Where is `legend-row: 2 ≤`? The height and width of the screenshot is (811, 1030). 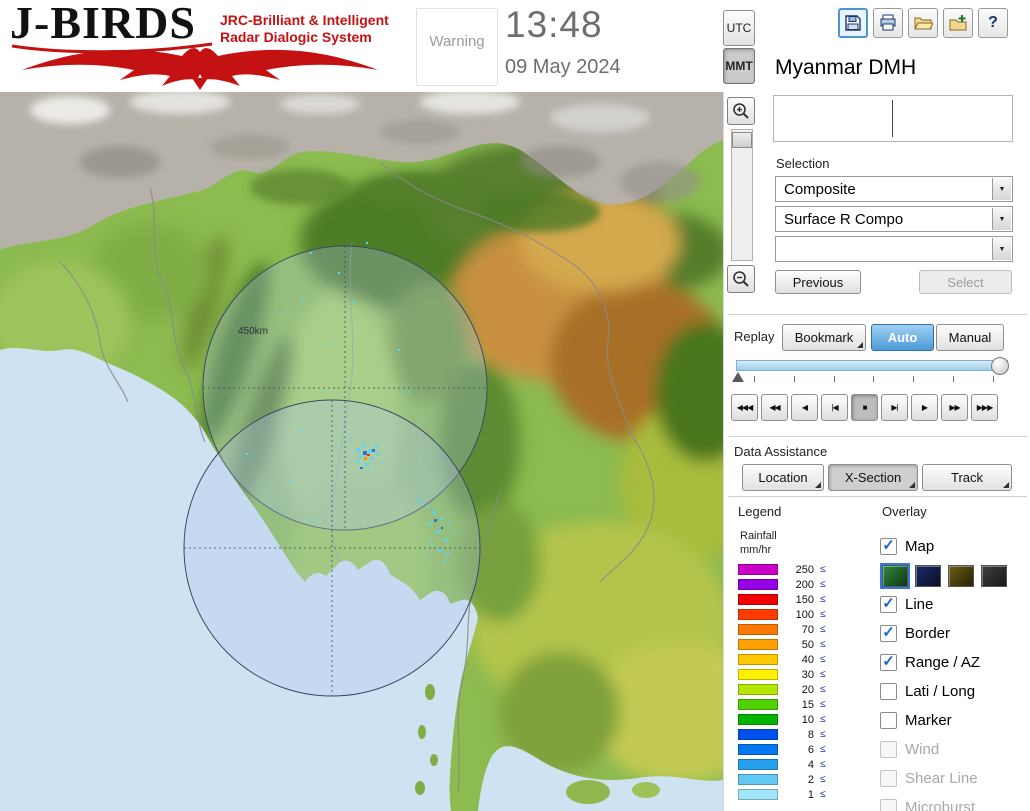
legend-row: 2 ≤ is located at coordinates (782, 779).